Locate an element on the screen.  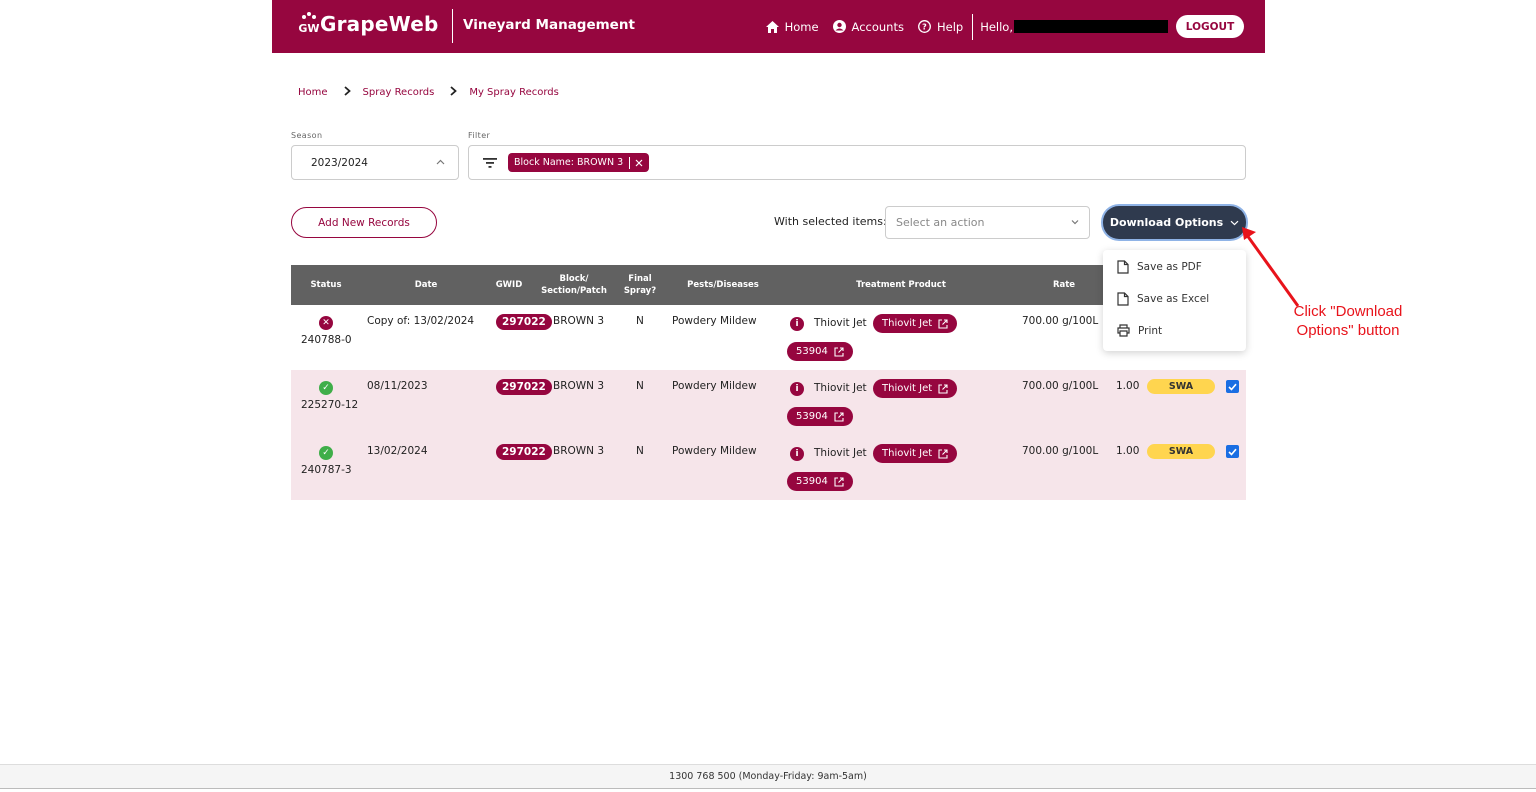
record-id: 240787-3 is located at coordinates (326, 470).